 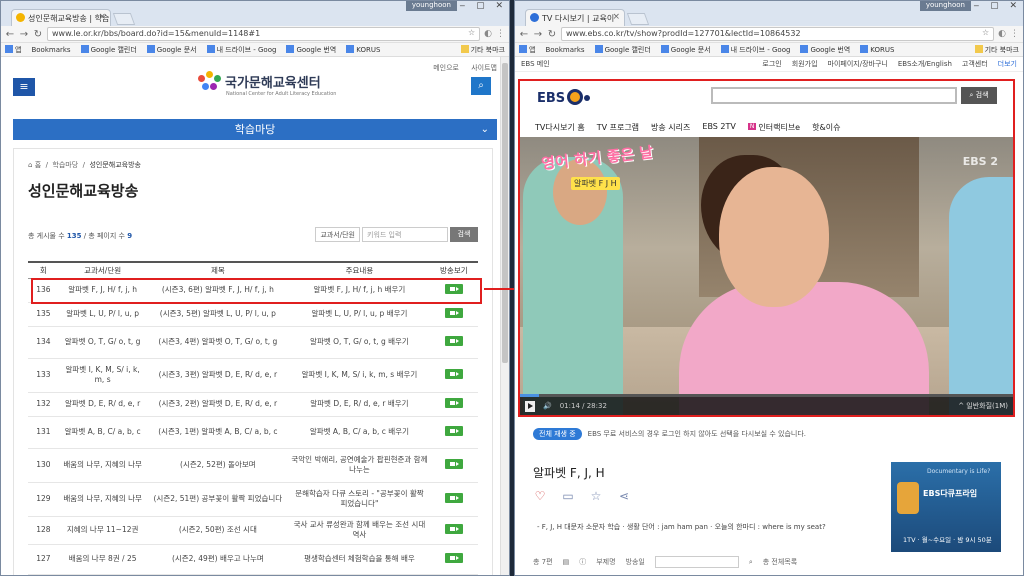 What do you see at coordinates (218, 314) in the screenshot?
I see `cell-title: (시즌3, 5편) 알파벳 L, U, P/ l, u, p` at bounding box center [218, 314].